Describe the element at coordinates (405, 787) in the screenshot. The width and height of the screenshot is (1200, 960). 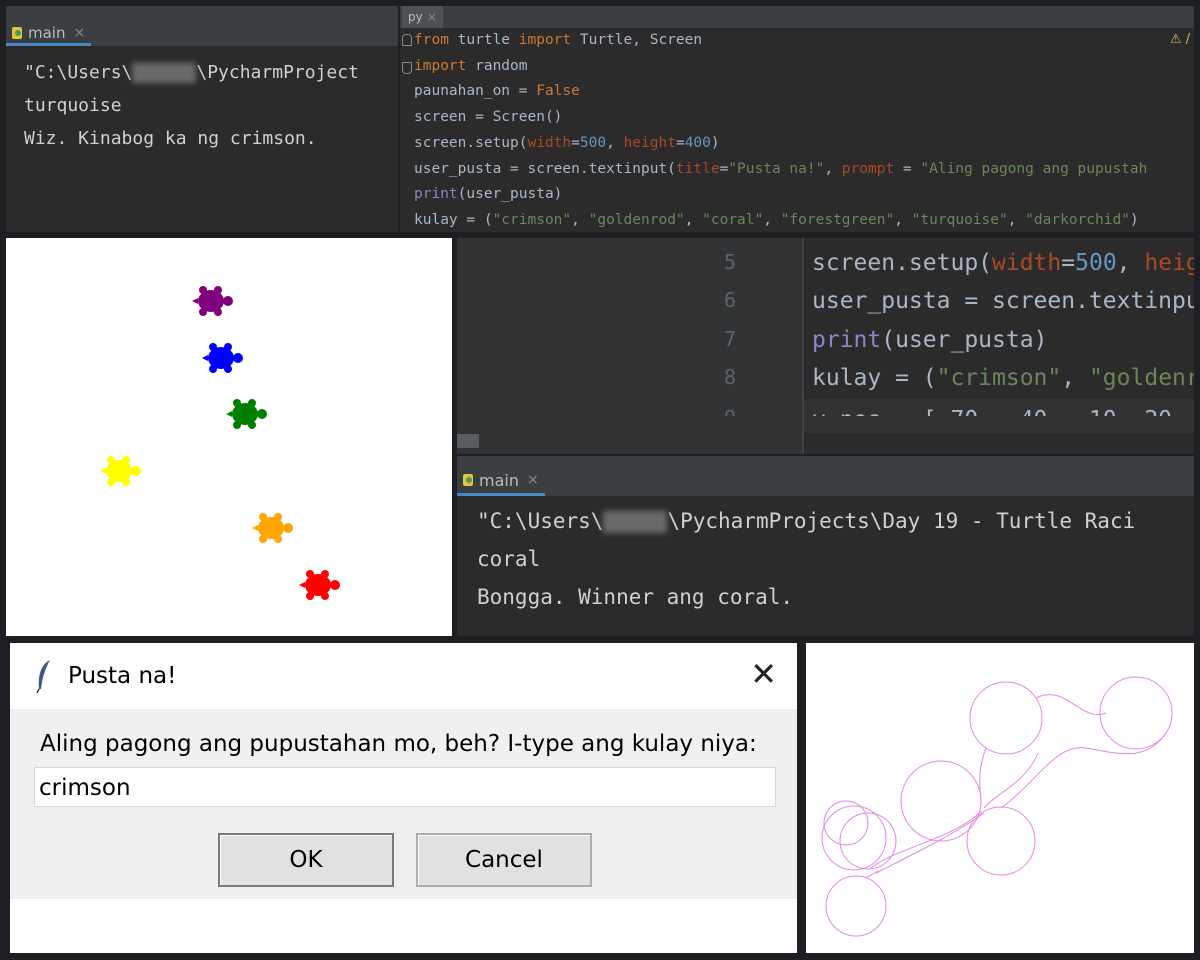
I see `bet-input: crimson` at that location.